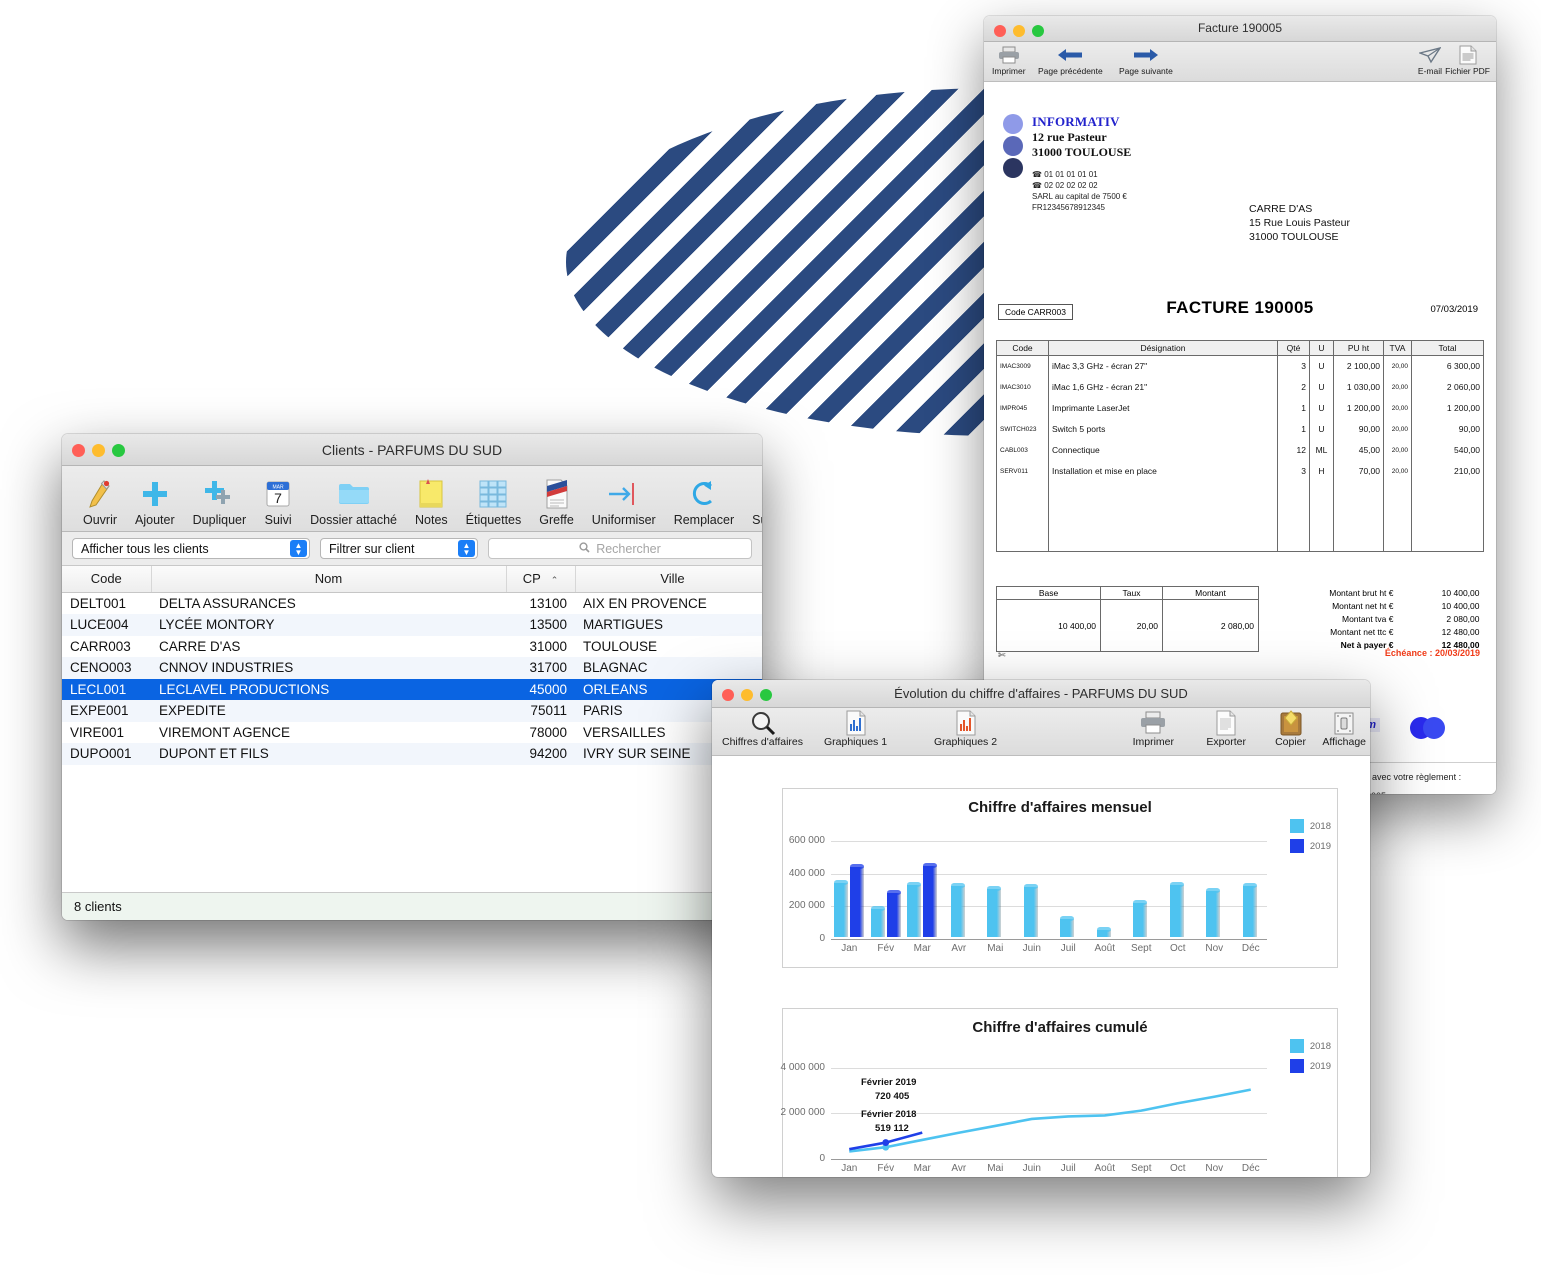  I want to click on inv-col-puht: PU ht, so click(1358, 348).